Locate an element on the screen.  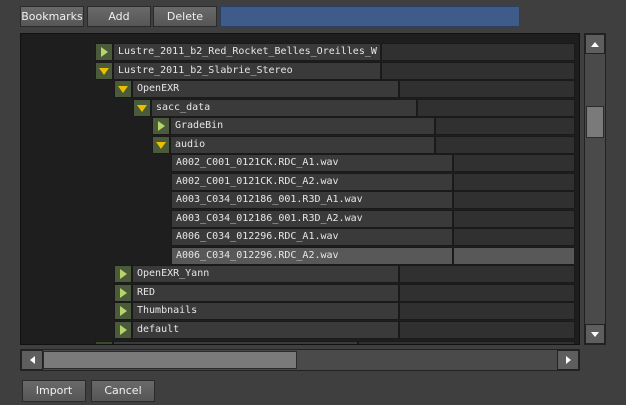
down-arrow-icon is located at coordinates (595, 334).